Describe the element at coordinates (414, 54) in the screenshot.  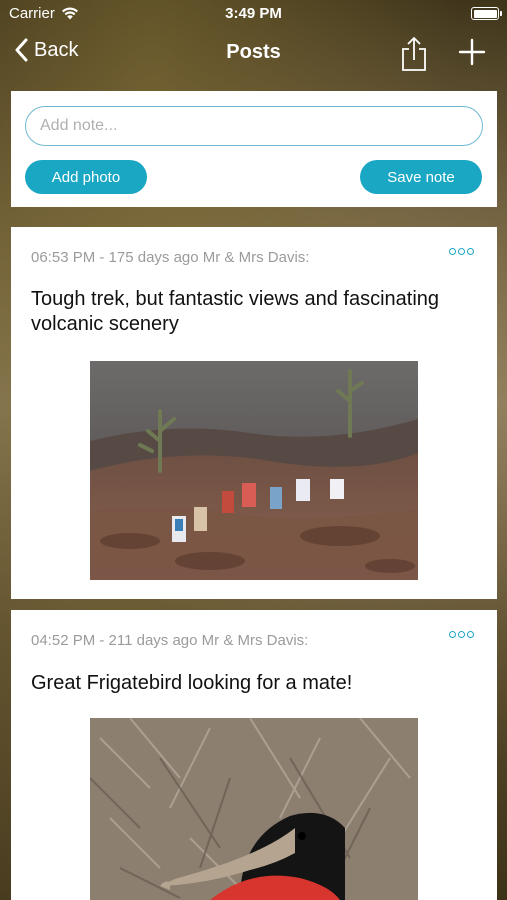
I see `share-icon` at that location.